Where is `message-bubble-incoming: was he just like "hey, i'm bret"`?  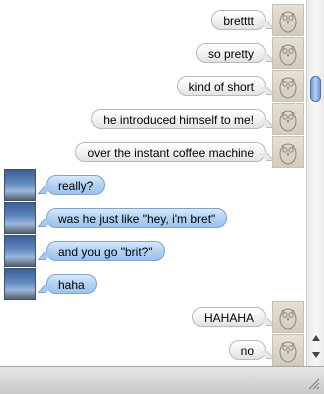 message-bubble-incoming: was he just like "hey, i'm bret" is located at coordinates (137, 218).